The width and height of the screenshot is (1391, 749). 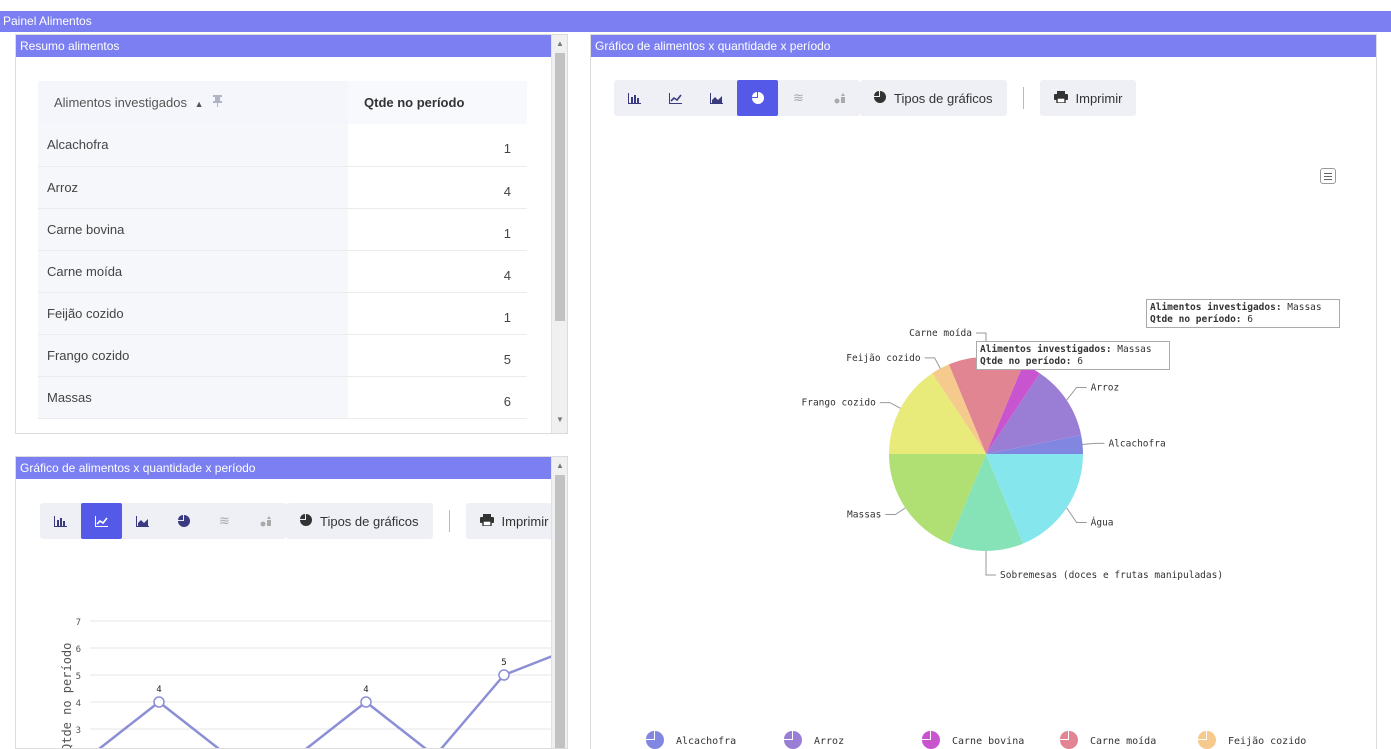 I want to click on print-label: Imprimir, so click(x=1099, y=98).